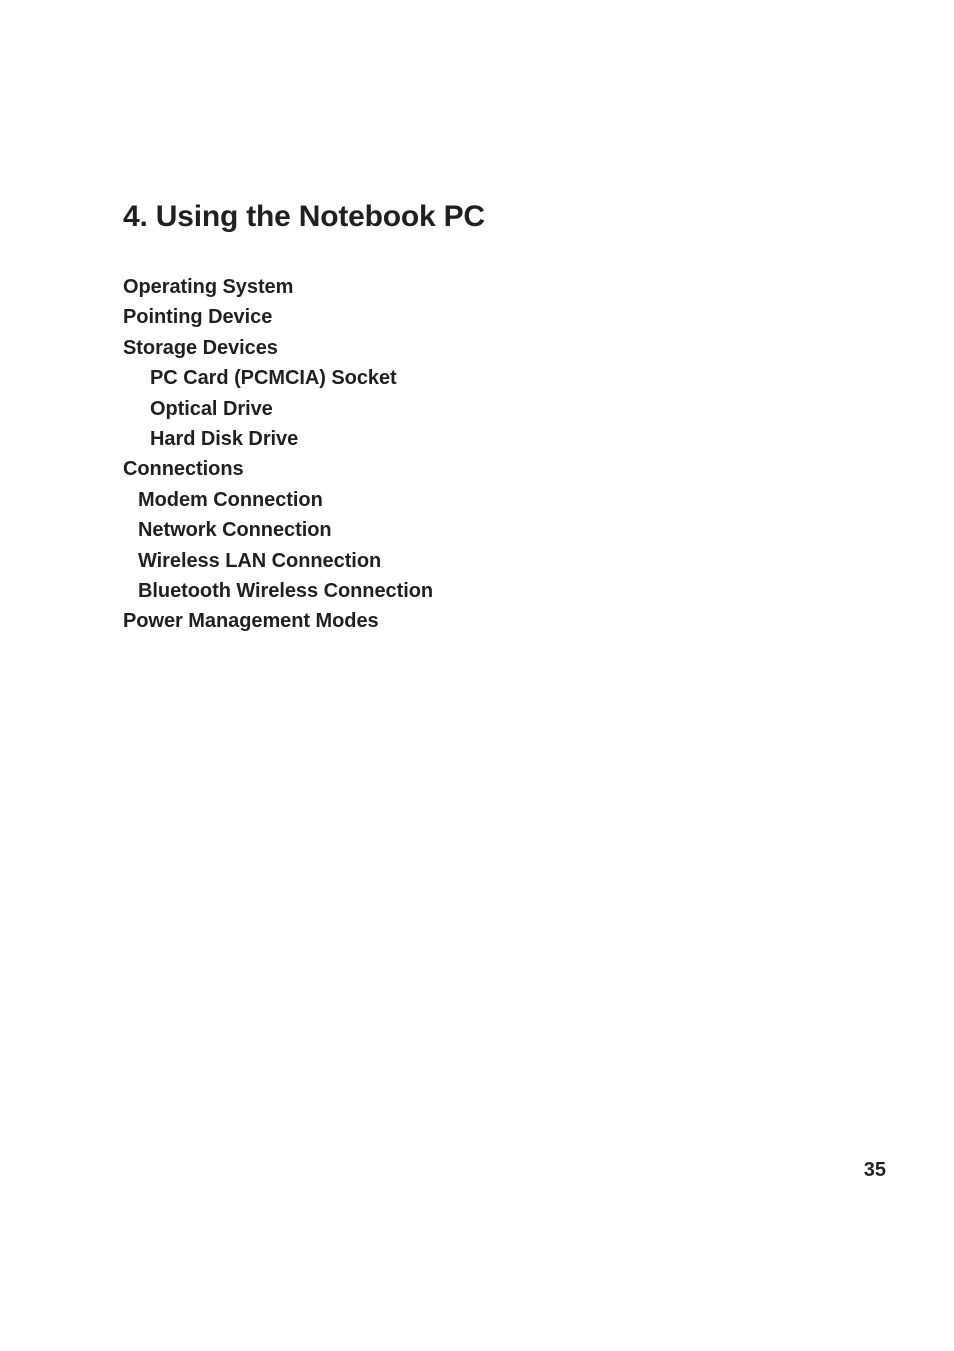  Describe the element at coordinates (874, 1170) in the screenshot. I see `page-number: 35` at that location.